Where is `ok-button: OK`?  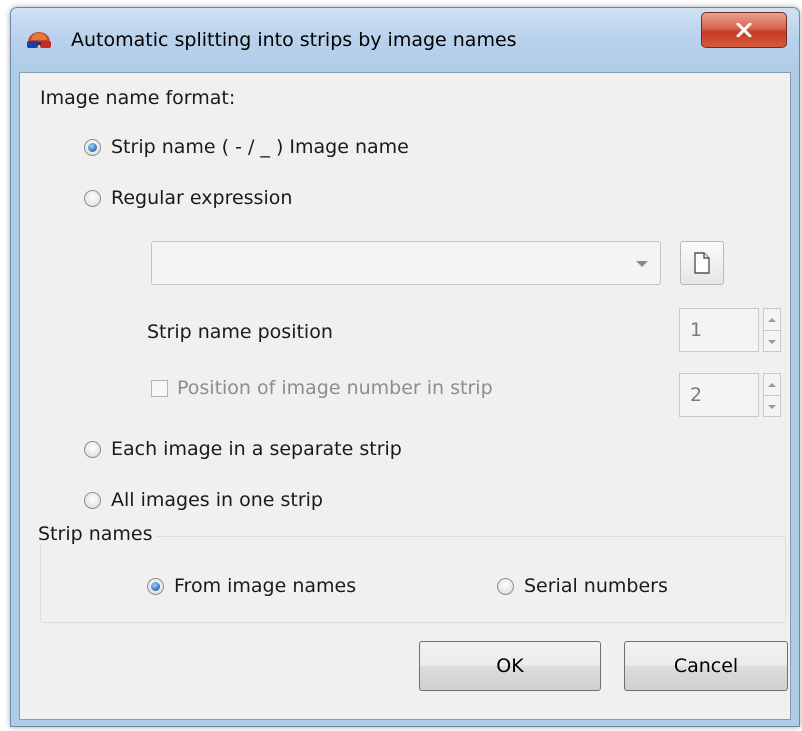 ok-button: OK is located at coordinates (510, 666).